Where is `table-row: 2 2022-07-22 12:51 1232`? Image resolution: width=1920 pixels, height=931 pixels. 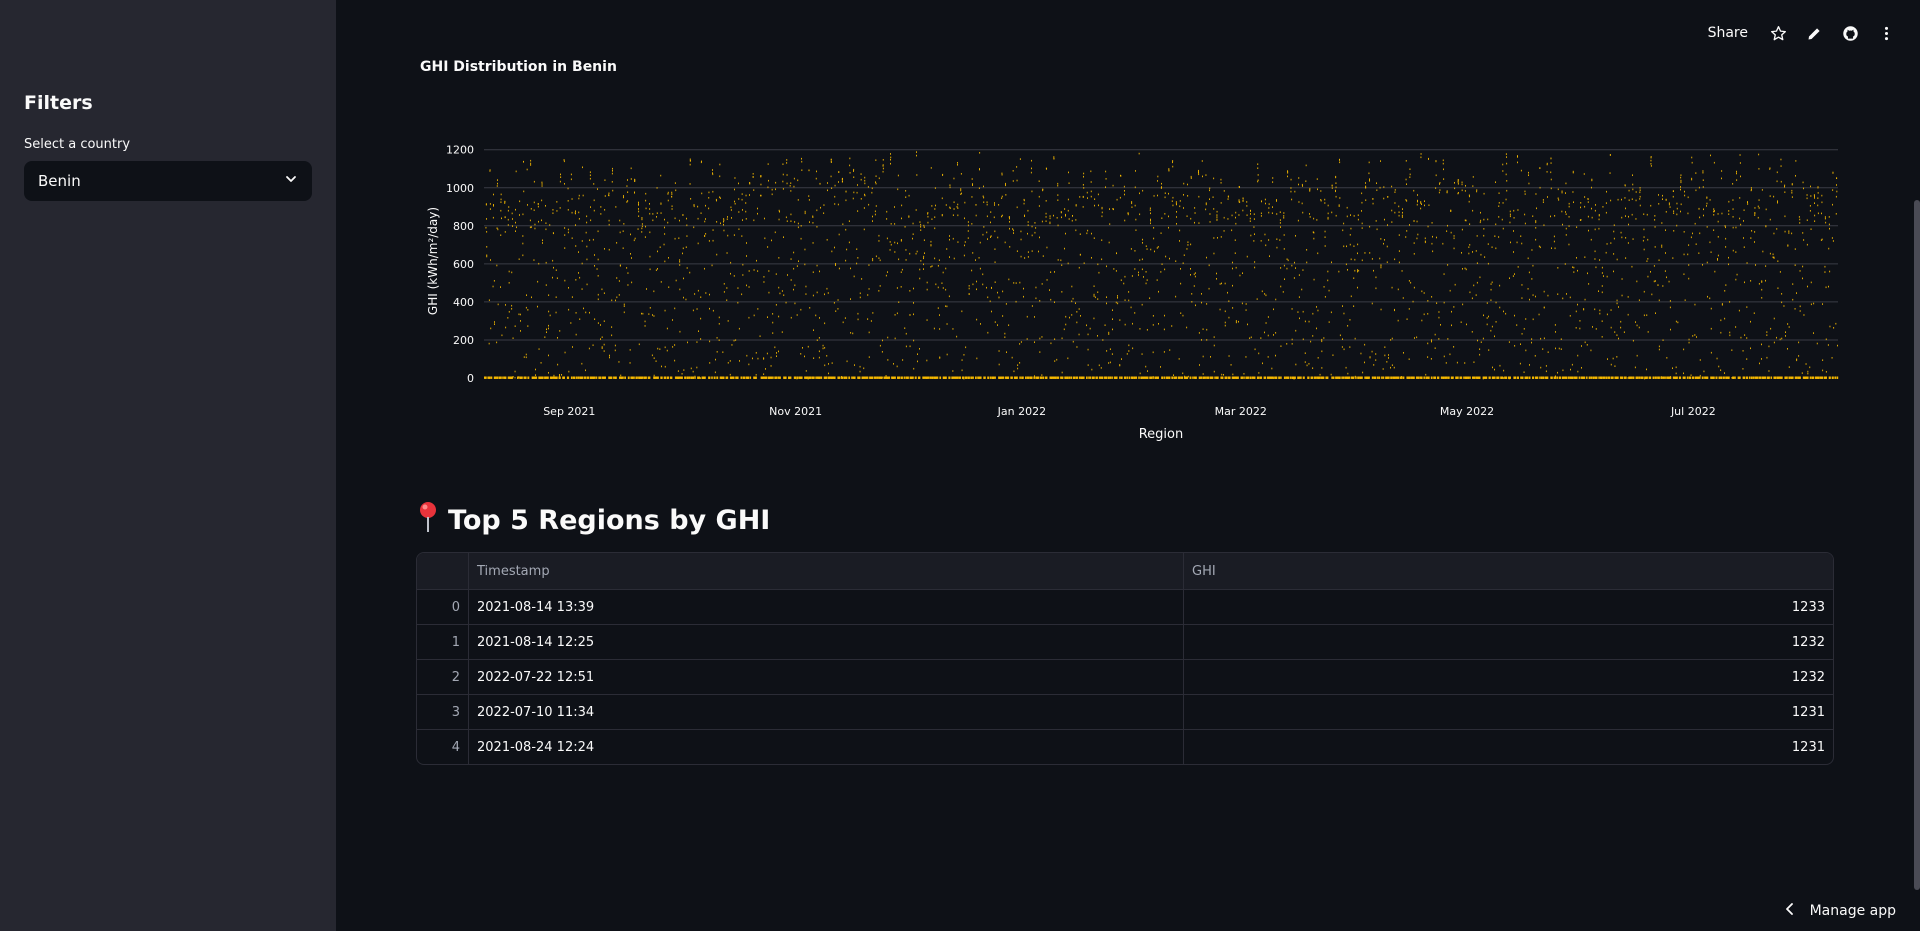
table-row: 2 2022-07-22 12:51 1232 is located at coordinates (1125, 676).